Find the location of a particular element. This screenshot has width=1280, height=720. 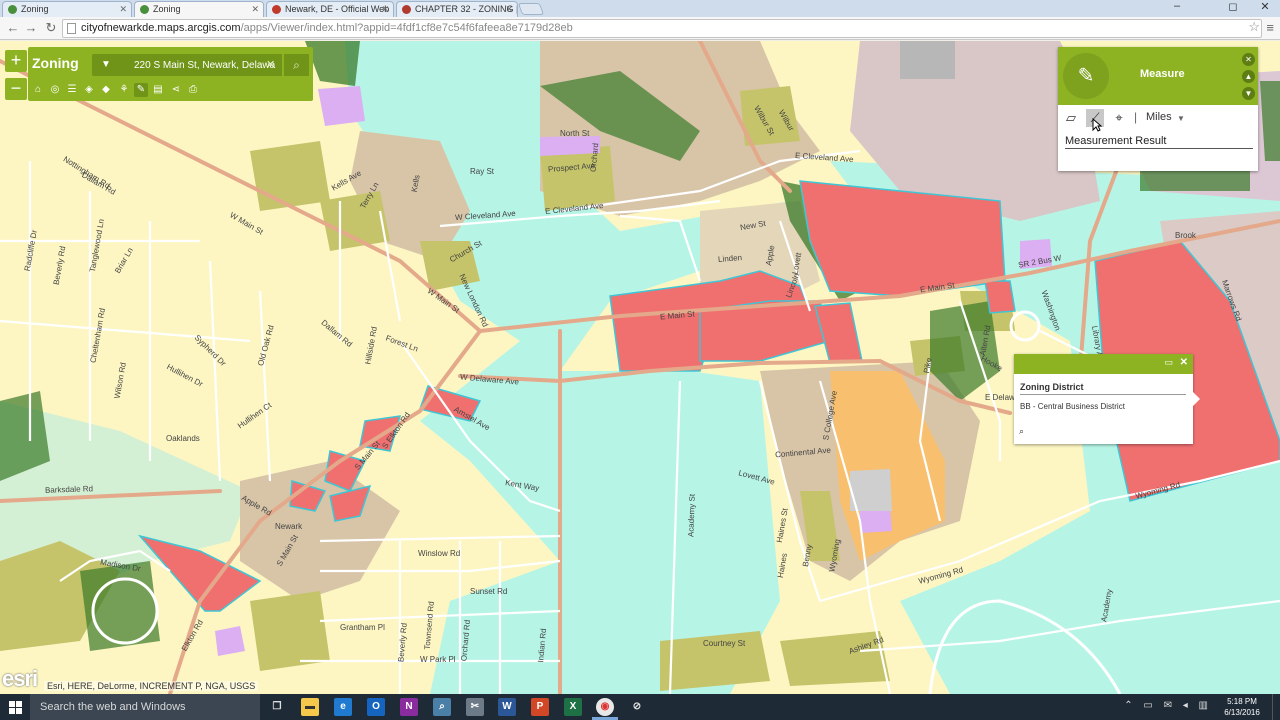

magnifier-icon: ⌕ is located at coordinates (442, 707).